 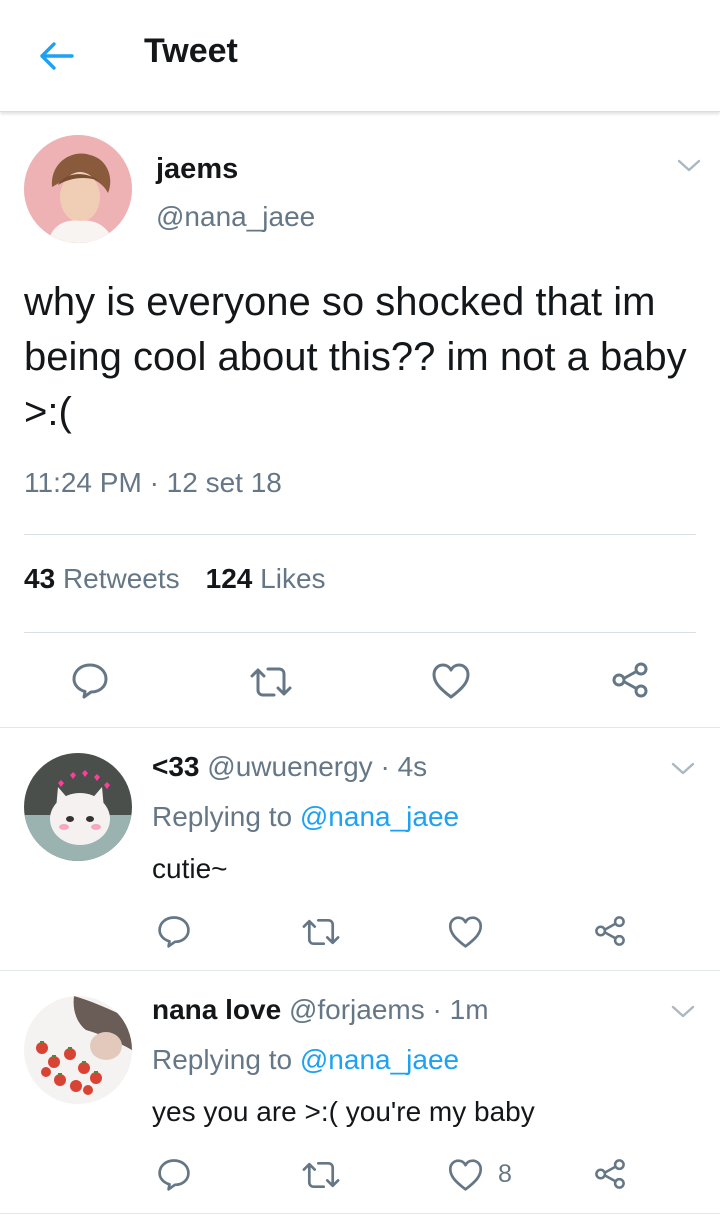 I want to click on reply-author-name: nana love, so click(x=216, y=1009).